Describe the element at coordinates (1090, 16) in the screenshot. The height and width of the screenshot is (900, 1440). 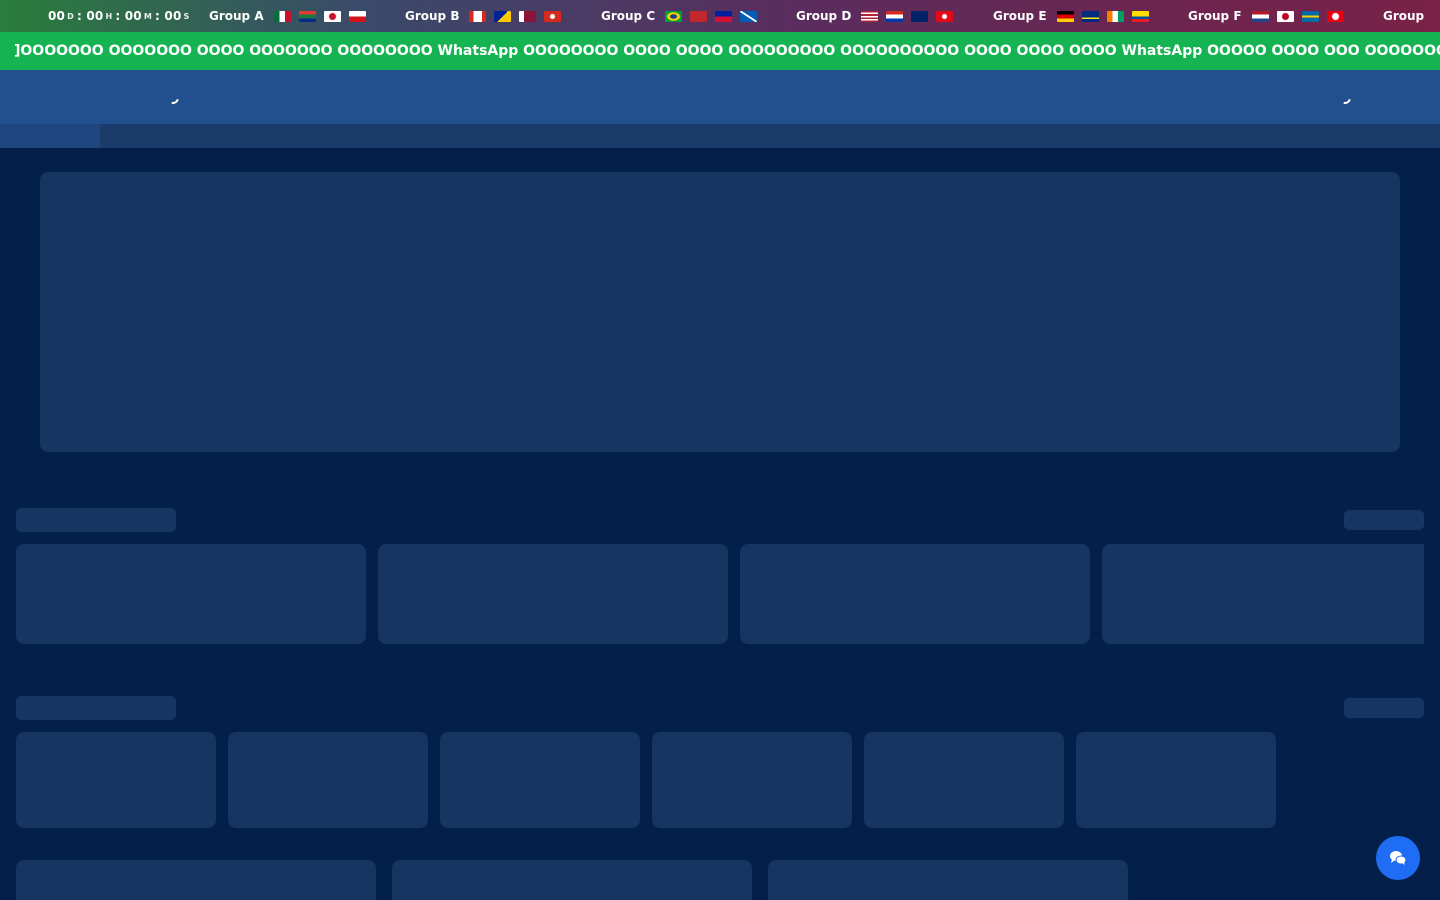
I see `curacao-flag` at that location.